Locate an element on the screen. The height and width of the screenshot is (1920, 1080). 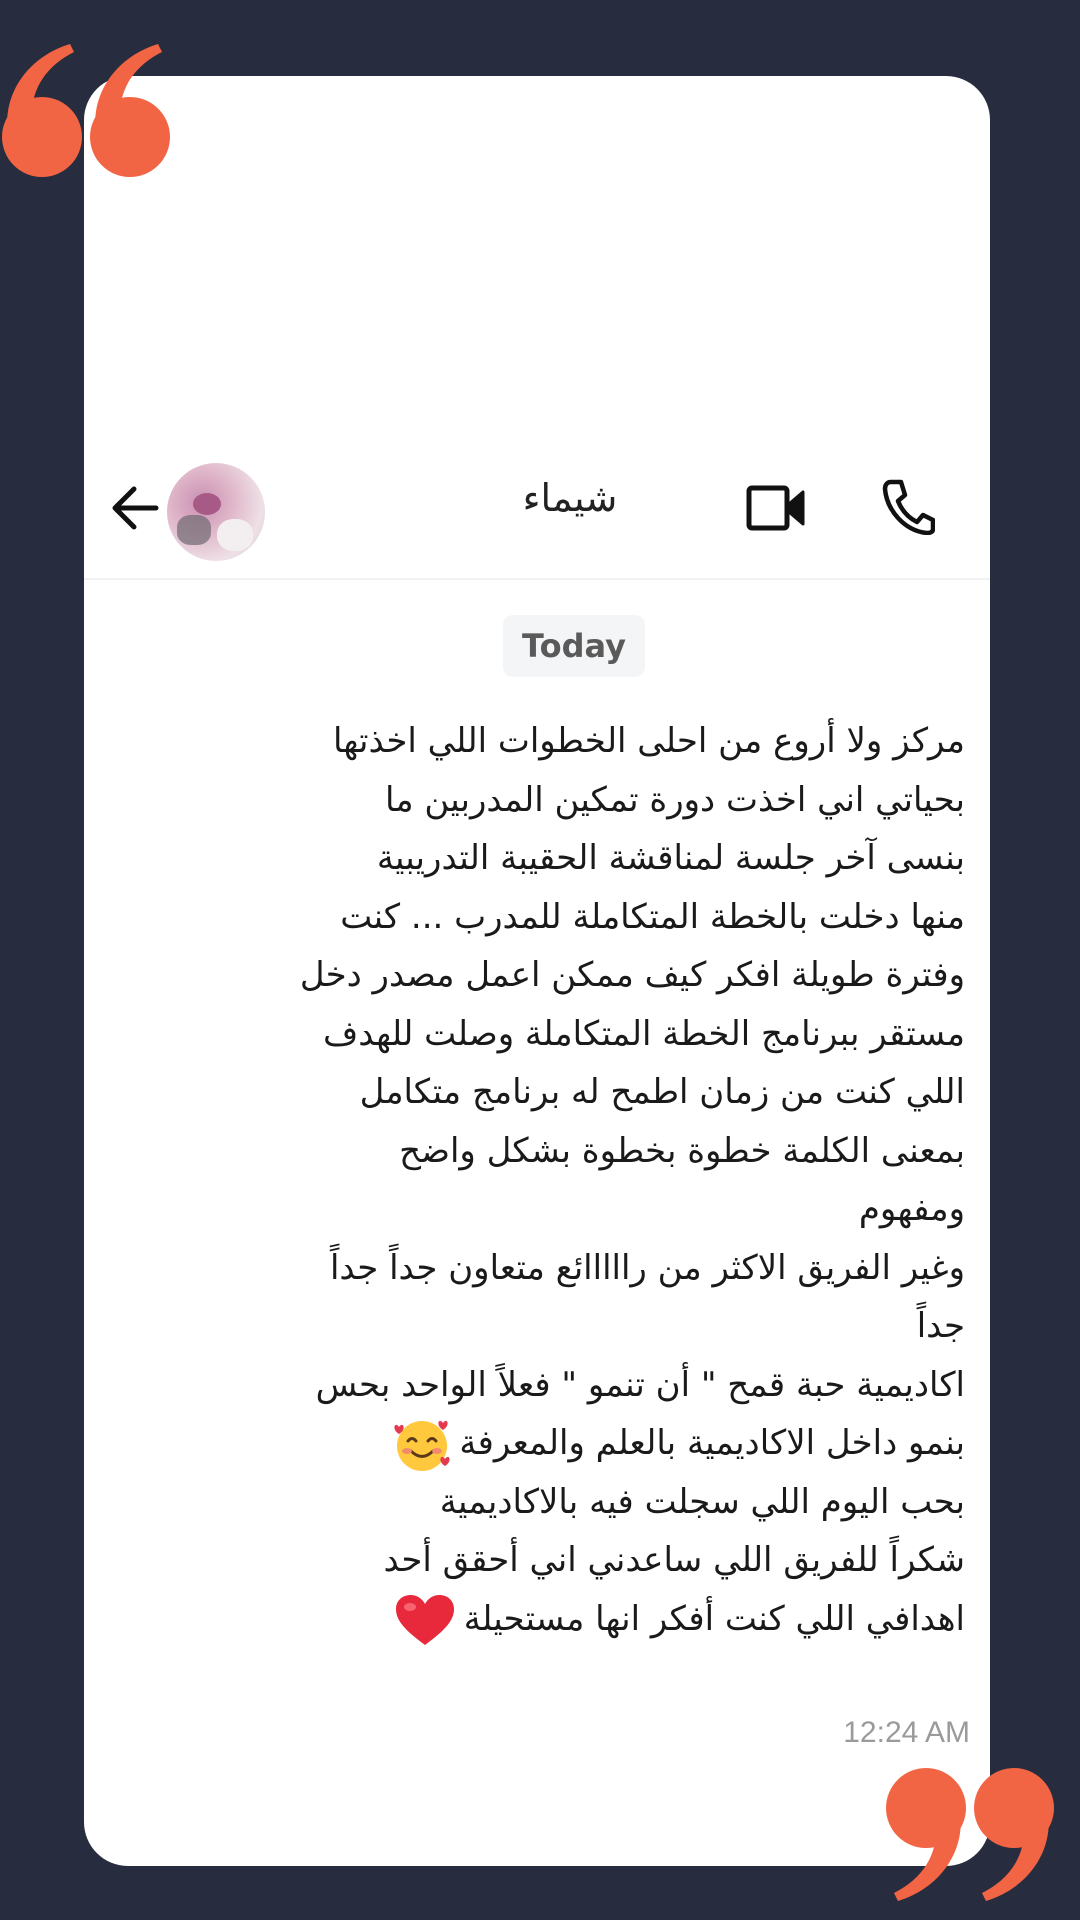
message-line: بحب اليوم اللي سجلت فيه بالاكاديمية is located at coordinates (702, 1501).